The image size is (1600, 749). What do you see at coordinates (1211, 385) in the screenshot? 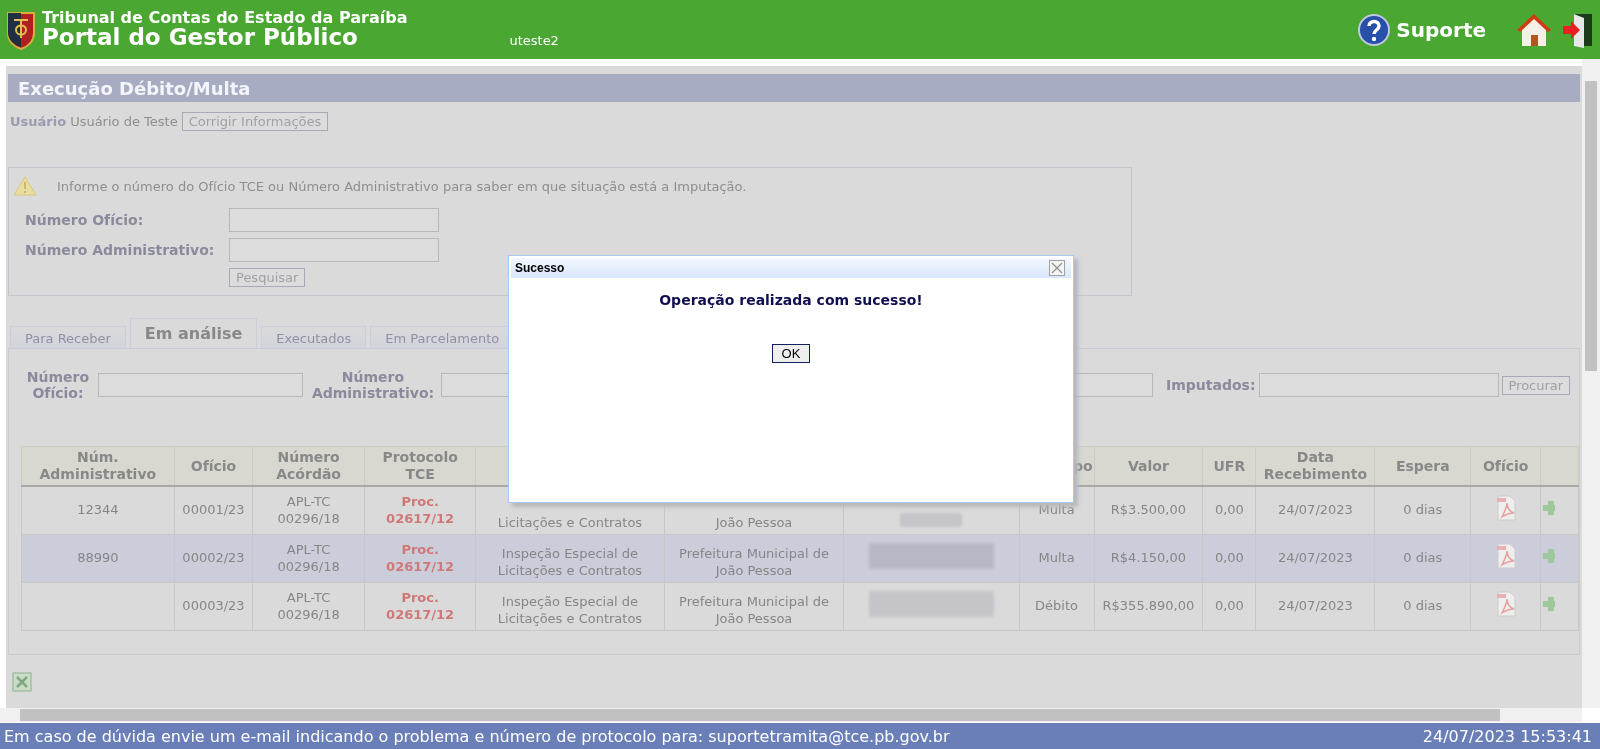
I see `field-label: Imputados:` at bounding box center [1211, 385].